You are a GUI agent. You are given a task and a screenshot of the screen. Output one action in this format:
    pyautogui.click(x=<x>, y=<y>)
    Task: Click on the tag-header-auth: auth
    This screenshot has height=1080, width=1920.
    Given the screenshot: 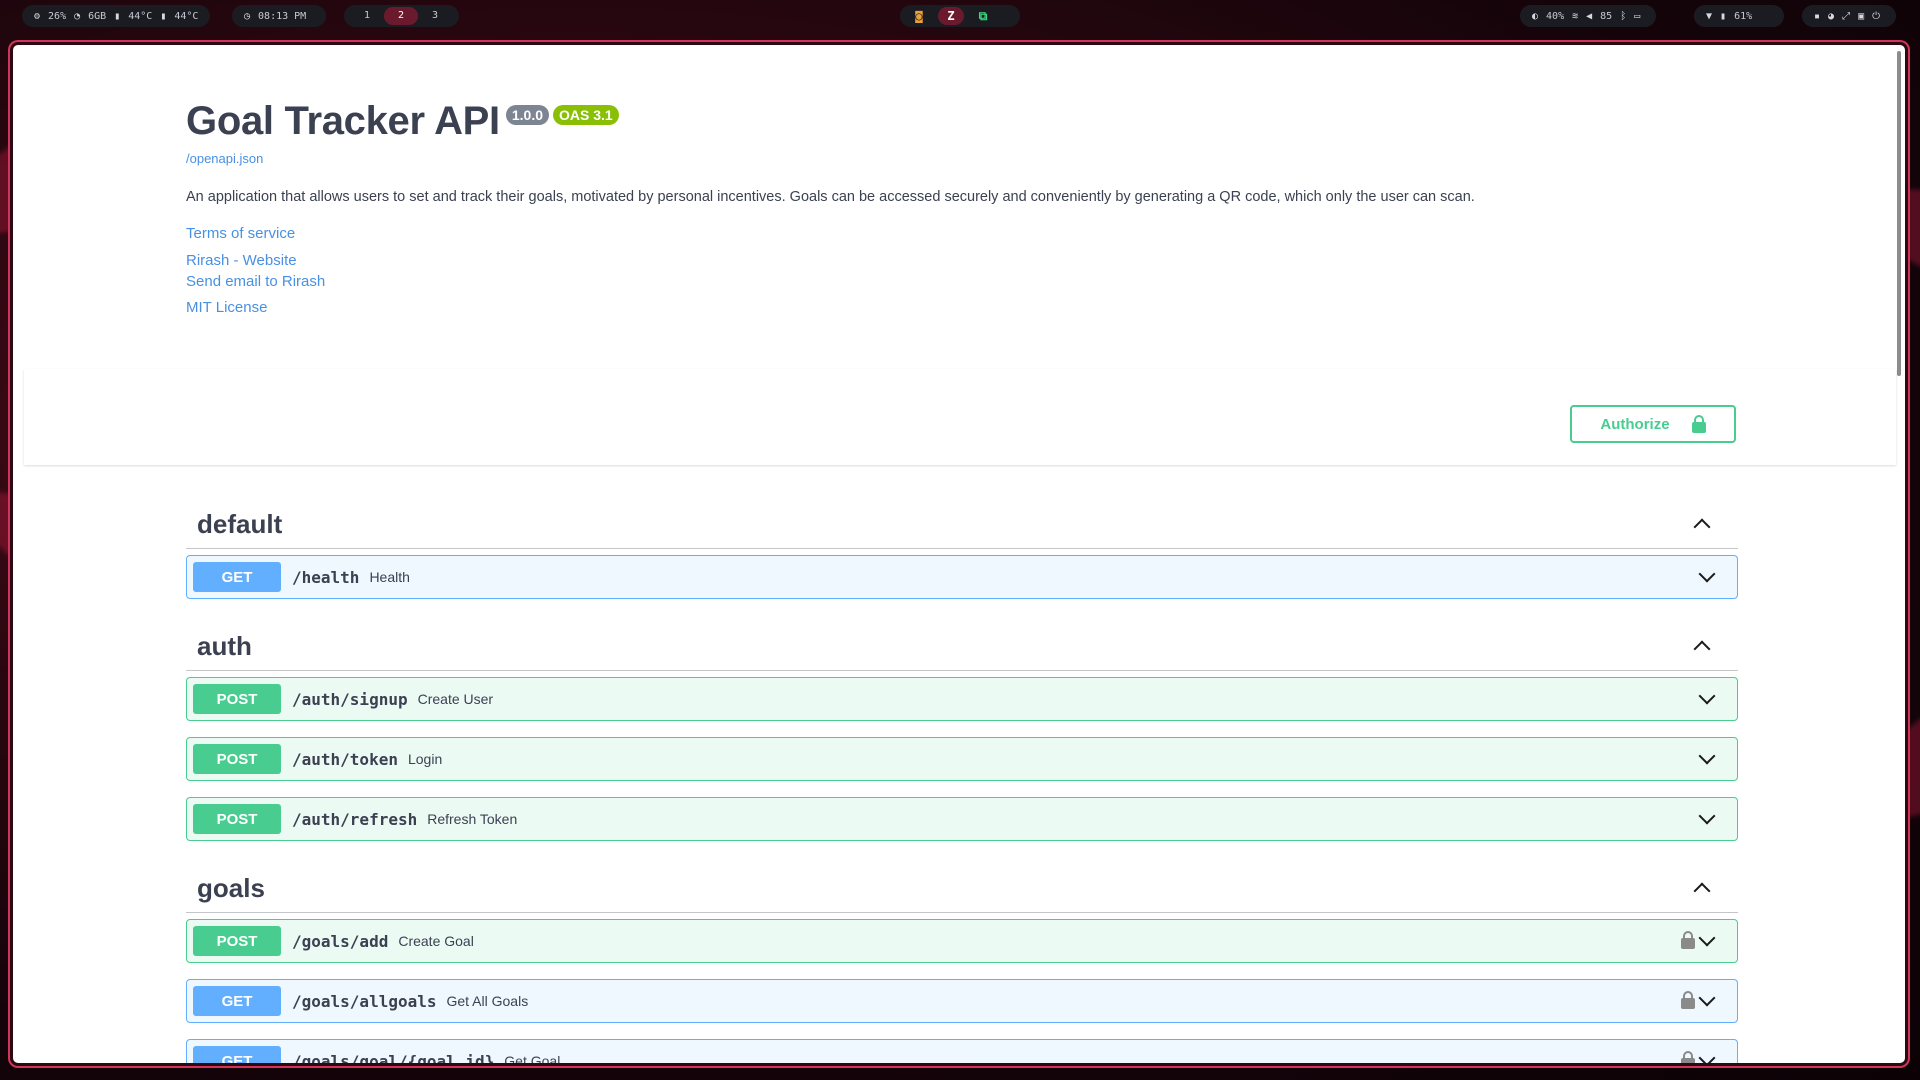 What is the action you would take?
    pyautogui.click(x=962, y=646)
    